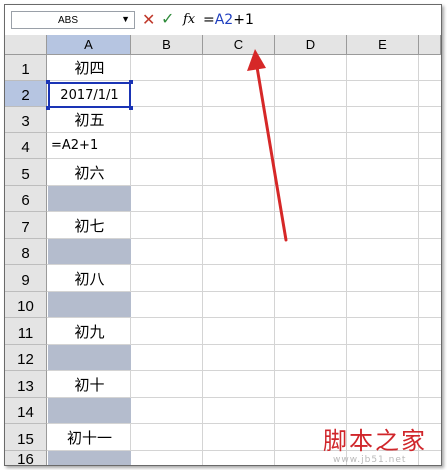 This screenshot has height=470, width=447. I want to click on site-watermark-url: www.jb51.net, so click(369, 460).